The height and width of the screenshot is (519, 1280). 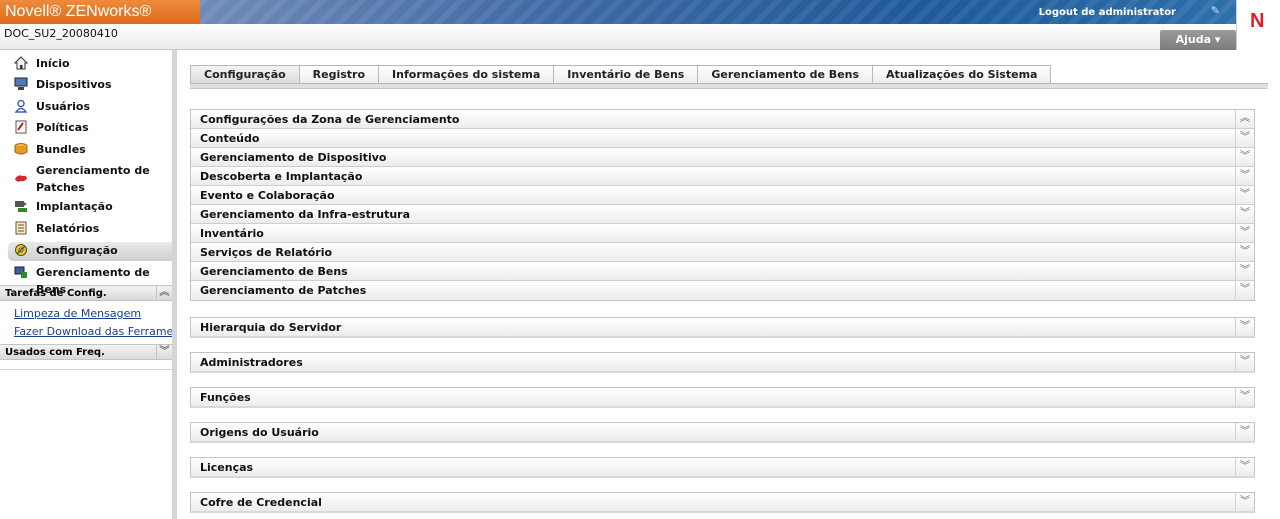 I want to click on nav-item-devices: Dispositivos, so click(x=86, y=87).